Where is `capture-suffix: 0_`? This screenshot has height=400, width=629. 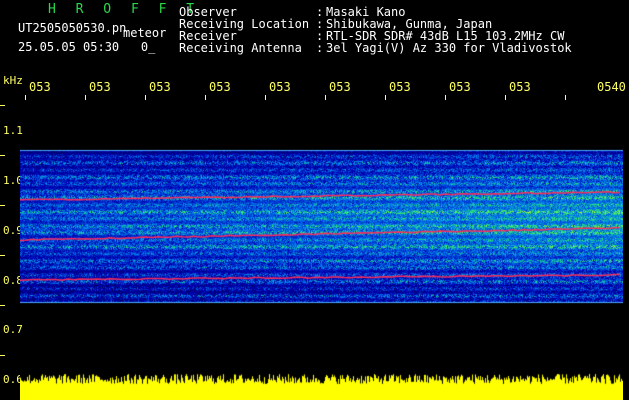
capture-suffix: 0_ is located at coordinates (148, 47).